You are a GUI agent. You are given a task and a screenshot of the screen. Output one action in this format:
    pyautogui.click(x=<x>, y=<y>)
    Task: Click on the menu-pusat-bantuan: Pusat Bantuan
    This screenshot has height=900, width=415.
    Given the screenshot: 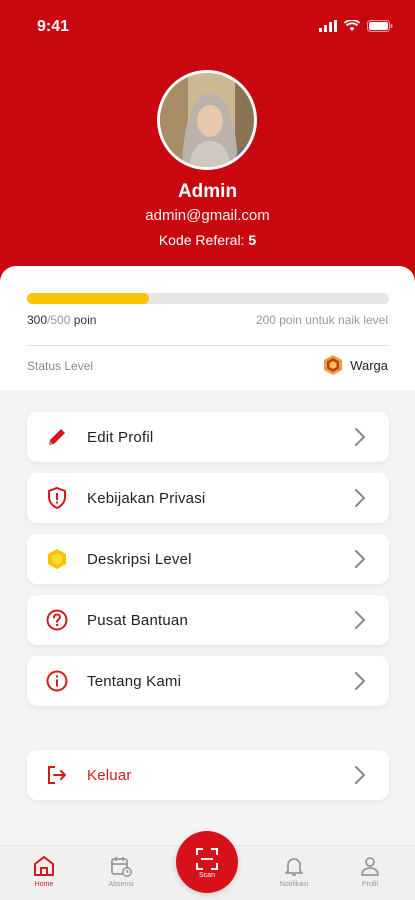 What is the action you would take?
    pyautogui.click(x=208, y=620)
    